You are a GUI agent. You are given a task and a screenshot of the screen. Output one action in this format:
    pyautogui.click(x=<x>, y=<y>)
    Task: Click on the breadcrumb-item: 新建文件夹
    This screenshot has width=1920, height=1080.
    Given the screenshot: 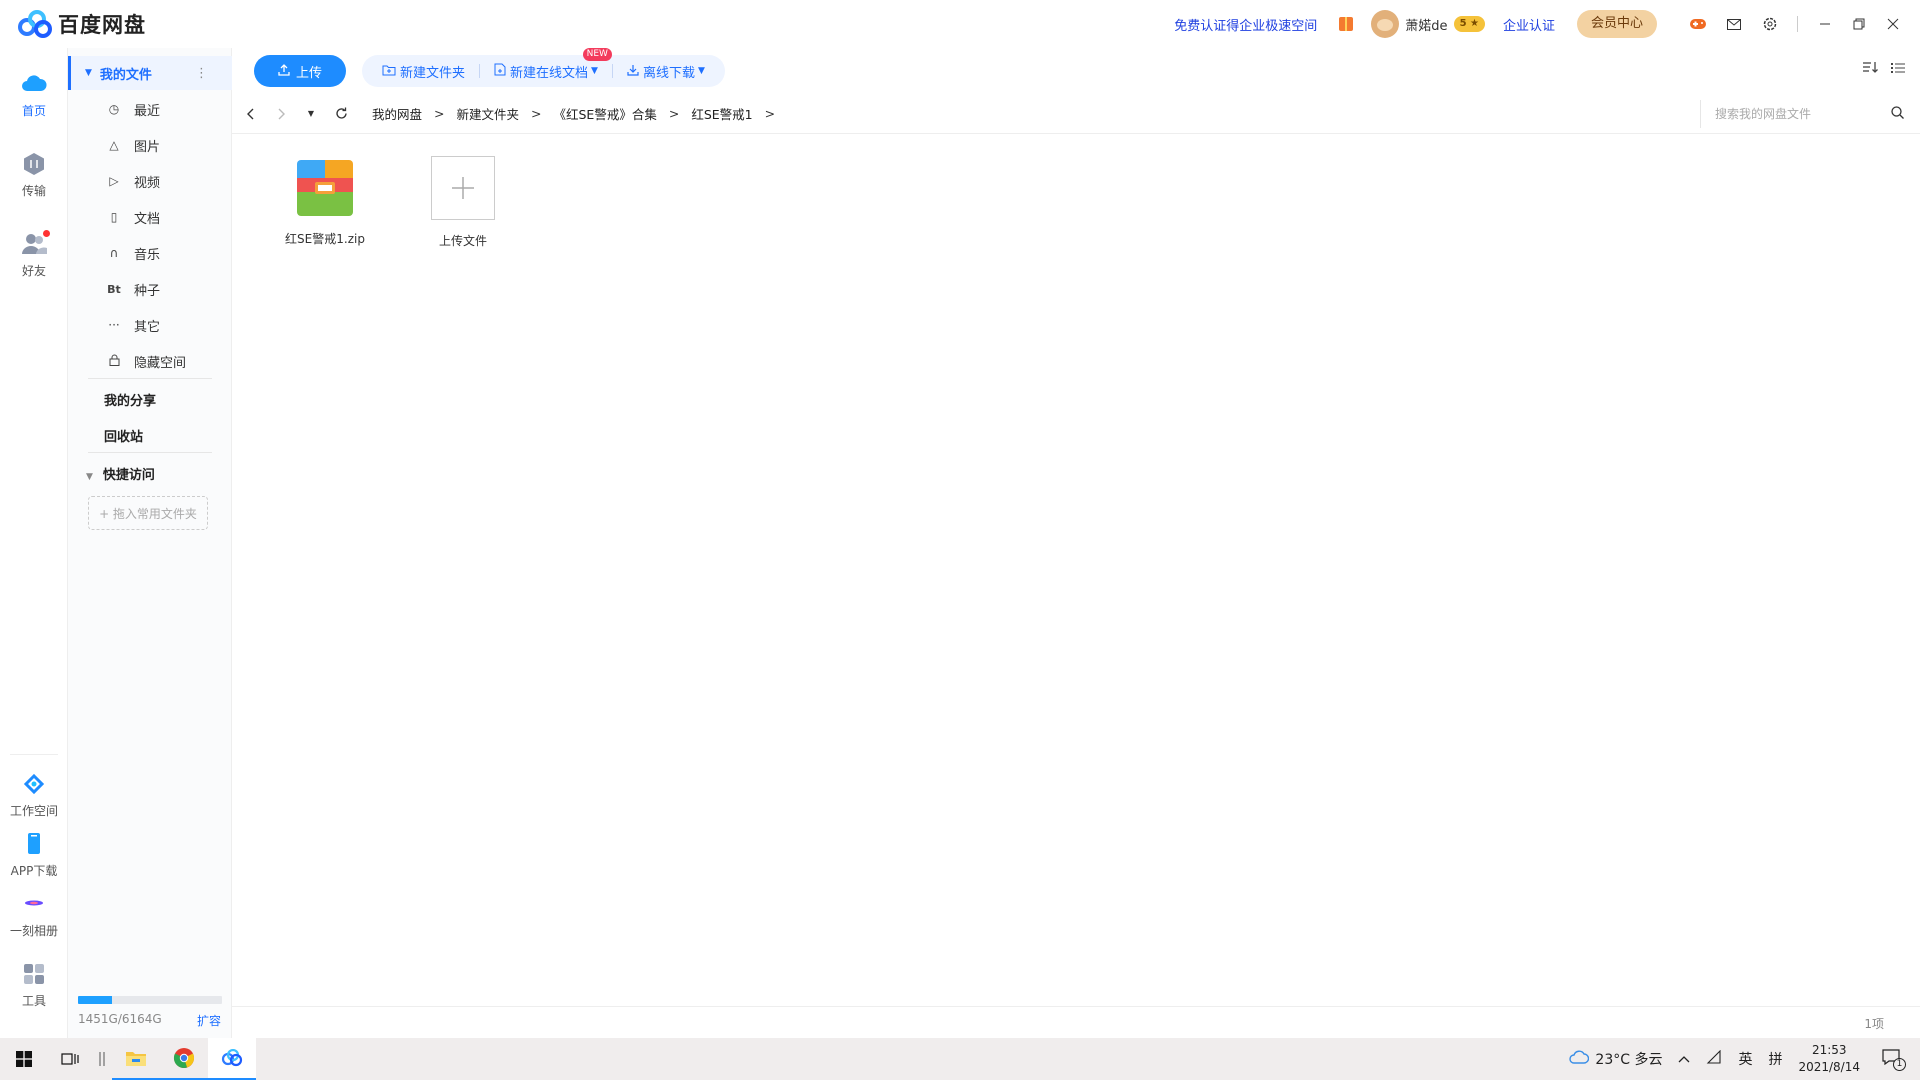 What is the action you would take?
    pyautogui.click(x=488, y=113)
    